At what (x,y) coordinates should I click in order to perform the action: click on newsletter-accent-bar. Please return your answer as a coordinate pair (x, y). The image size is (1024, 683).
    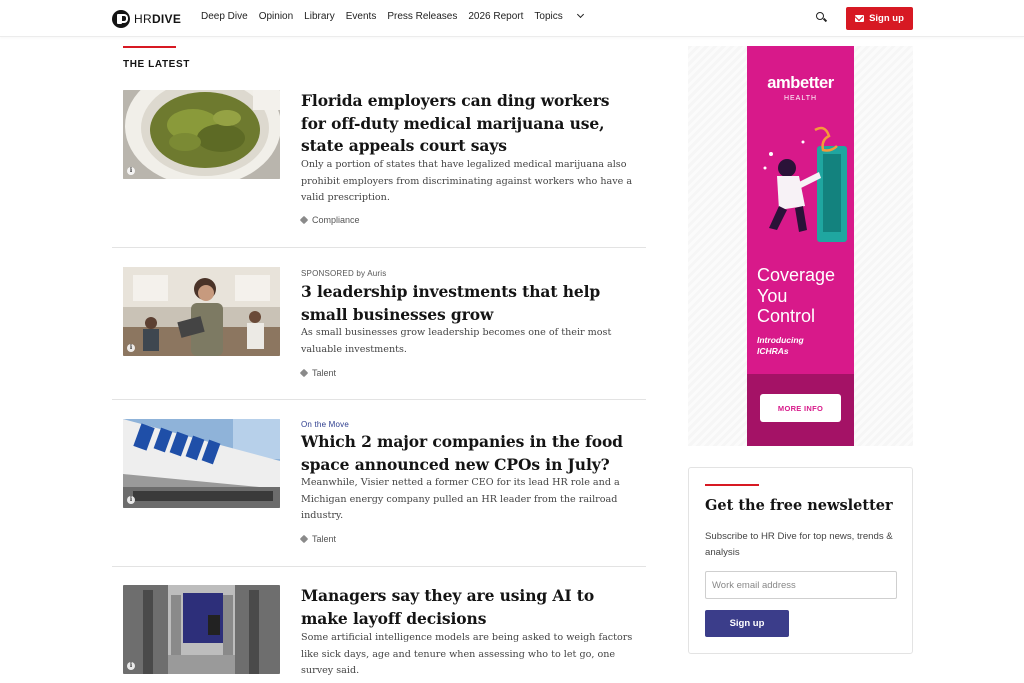
    Looking at the image, I should click on (732, 485).